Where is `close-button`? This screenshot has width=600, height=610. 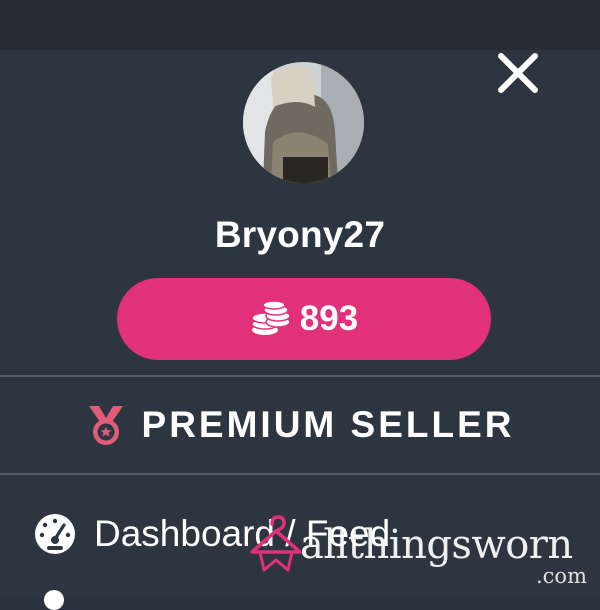 close-button is located at coordinates (518, 73).